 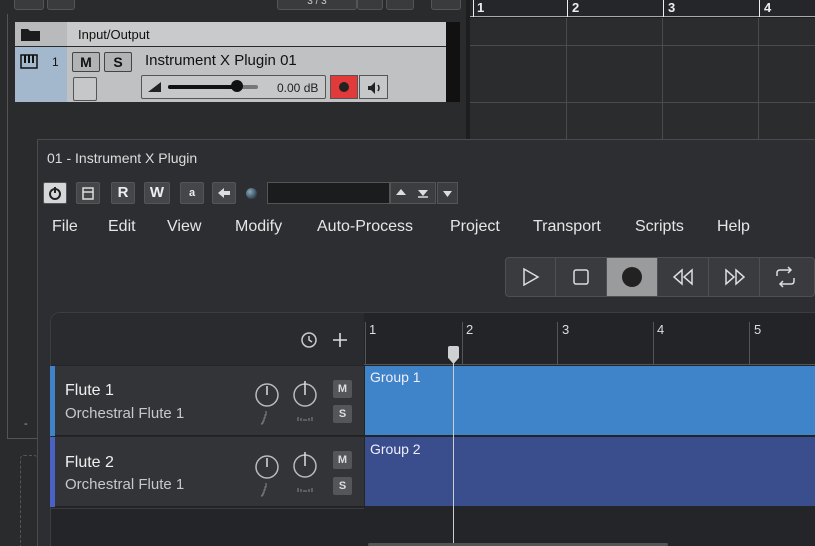 I want to click on menu-bar, so click(x=426, y=227).